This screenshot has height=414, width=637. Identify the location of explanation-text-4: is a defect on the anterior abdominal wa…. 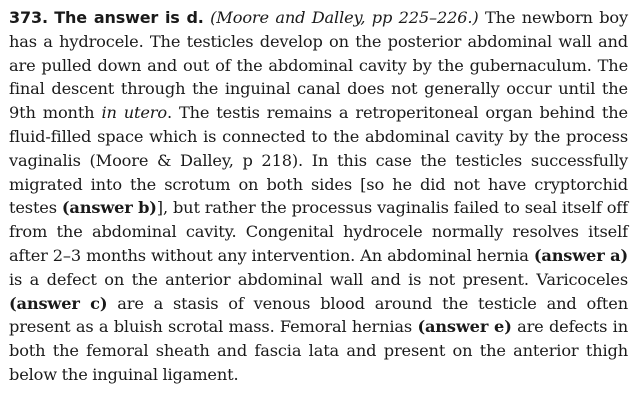
(318, 279).